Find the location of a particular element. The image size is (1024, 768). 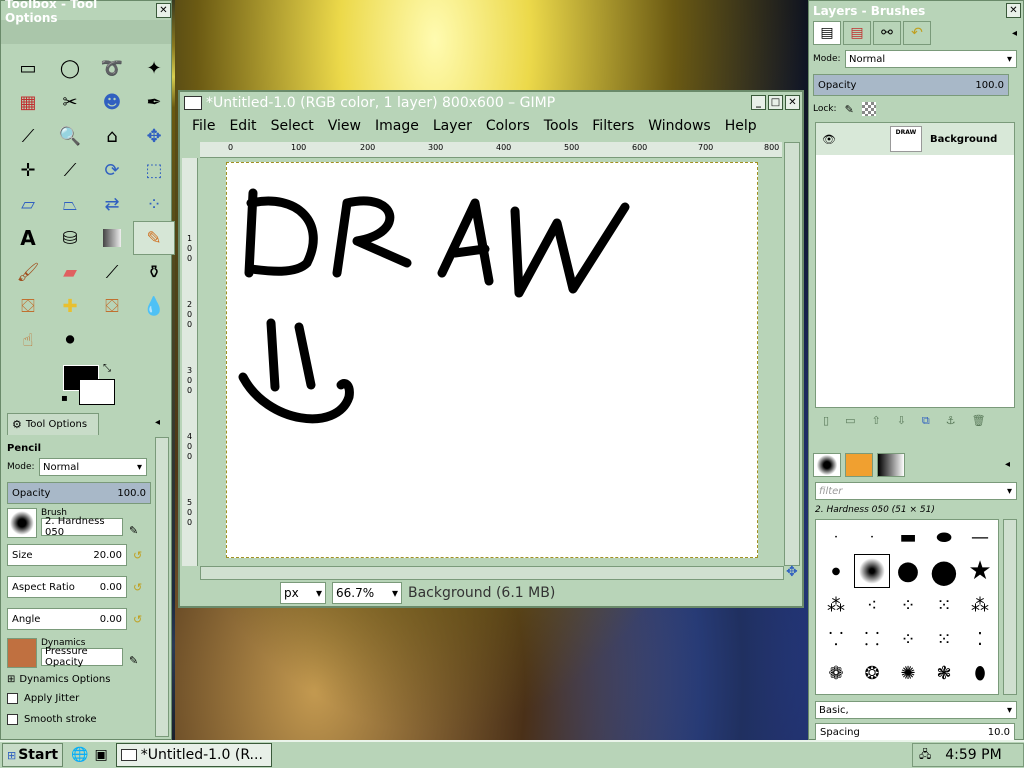

perspective-clone-icon: ⛋ is located at coordinates (112, 306).